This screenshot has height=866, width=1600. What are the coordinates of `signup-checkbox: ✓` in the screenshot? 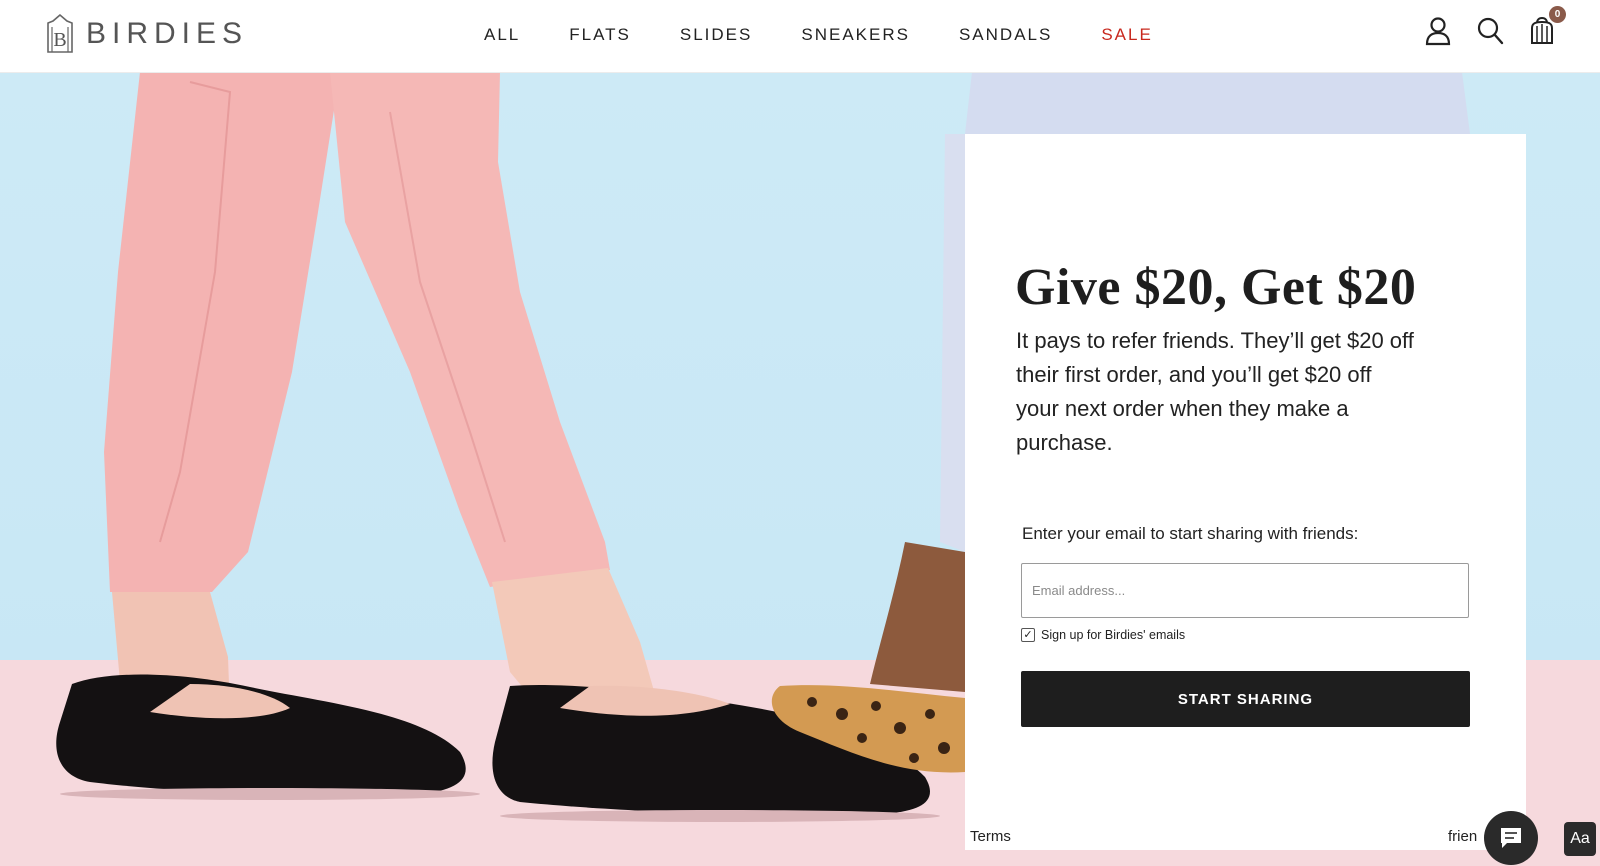 It's located at (1028, 635).